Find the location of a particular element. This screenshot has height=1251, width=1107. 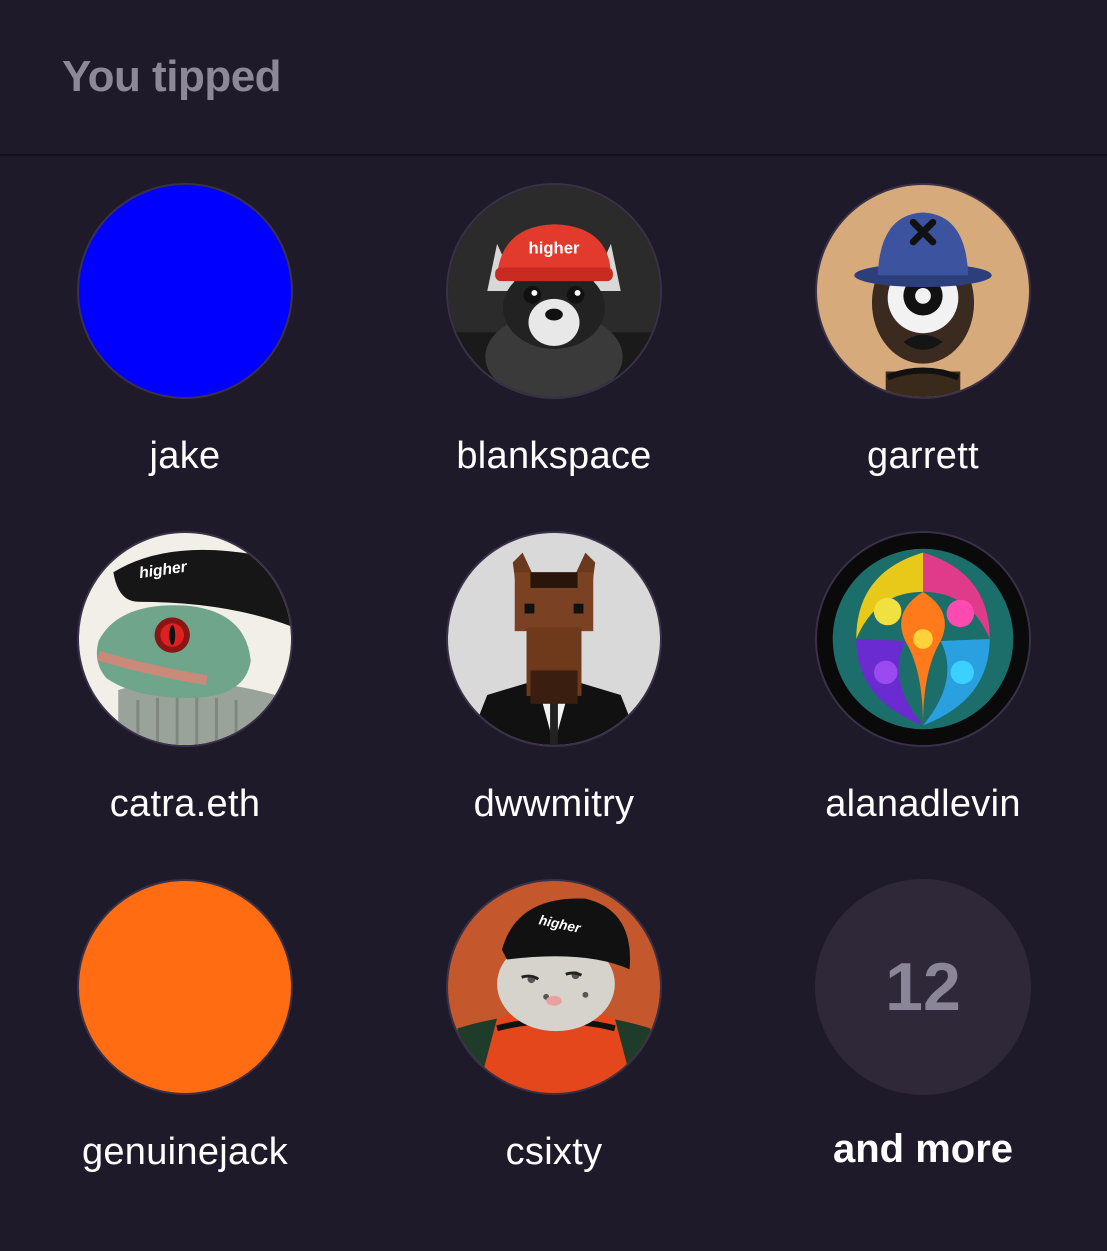

psychedelic-icon is located at coordinates (923, 639).